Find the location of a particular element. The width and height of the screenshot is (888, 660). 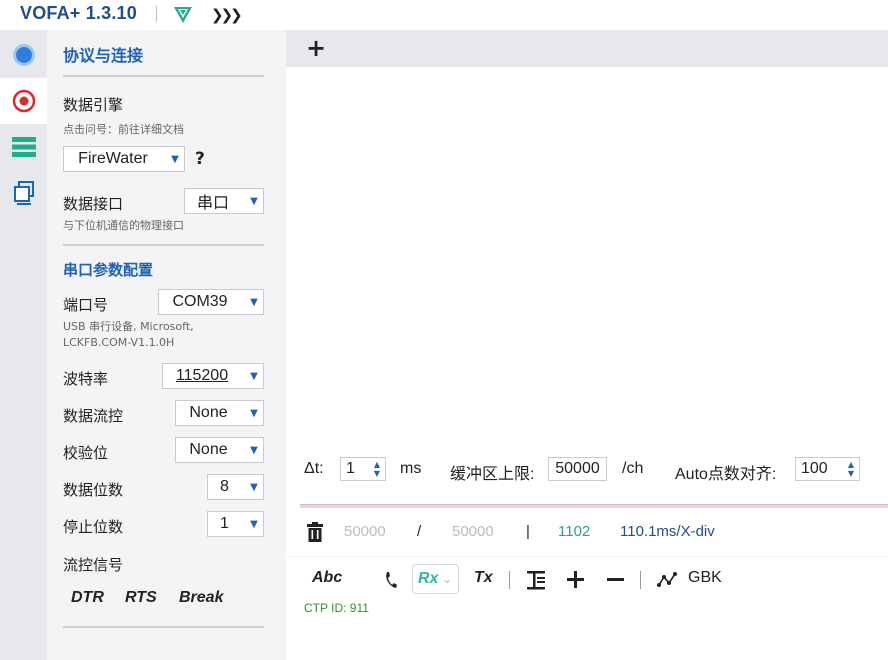

encoding-button: GBK is located at coordinates (705, 578).